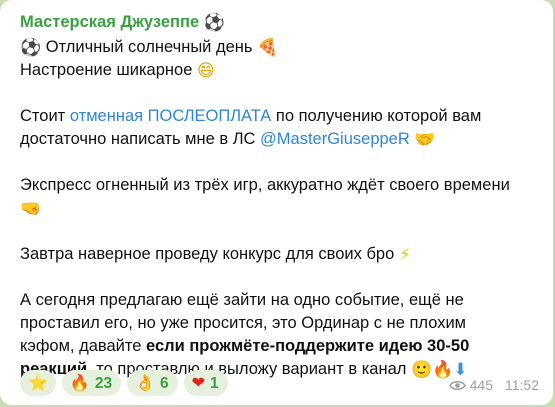 Image resolution: width=555 pixels, height=407 pixels. I want to click on message-text: по получению которой вам, so click(376, 116).